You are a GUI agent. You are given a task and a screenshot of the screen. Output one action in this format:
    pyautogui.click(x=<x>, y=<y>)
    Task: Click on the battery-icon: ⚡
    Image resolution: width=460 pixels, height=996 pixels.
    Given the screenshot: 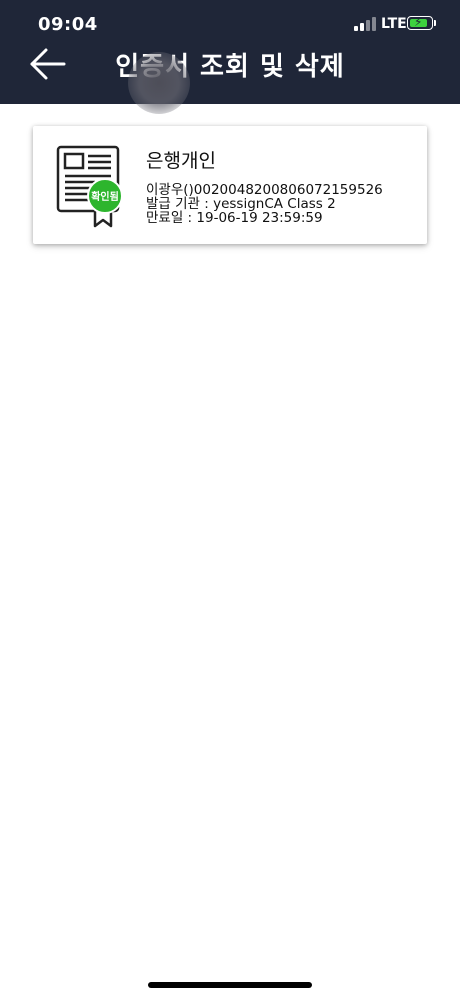 What is the action you would take?
    pyautogui.click(x=420, y=22)
    